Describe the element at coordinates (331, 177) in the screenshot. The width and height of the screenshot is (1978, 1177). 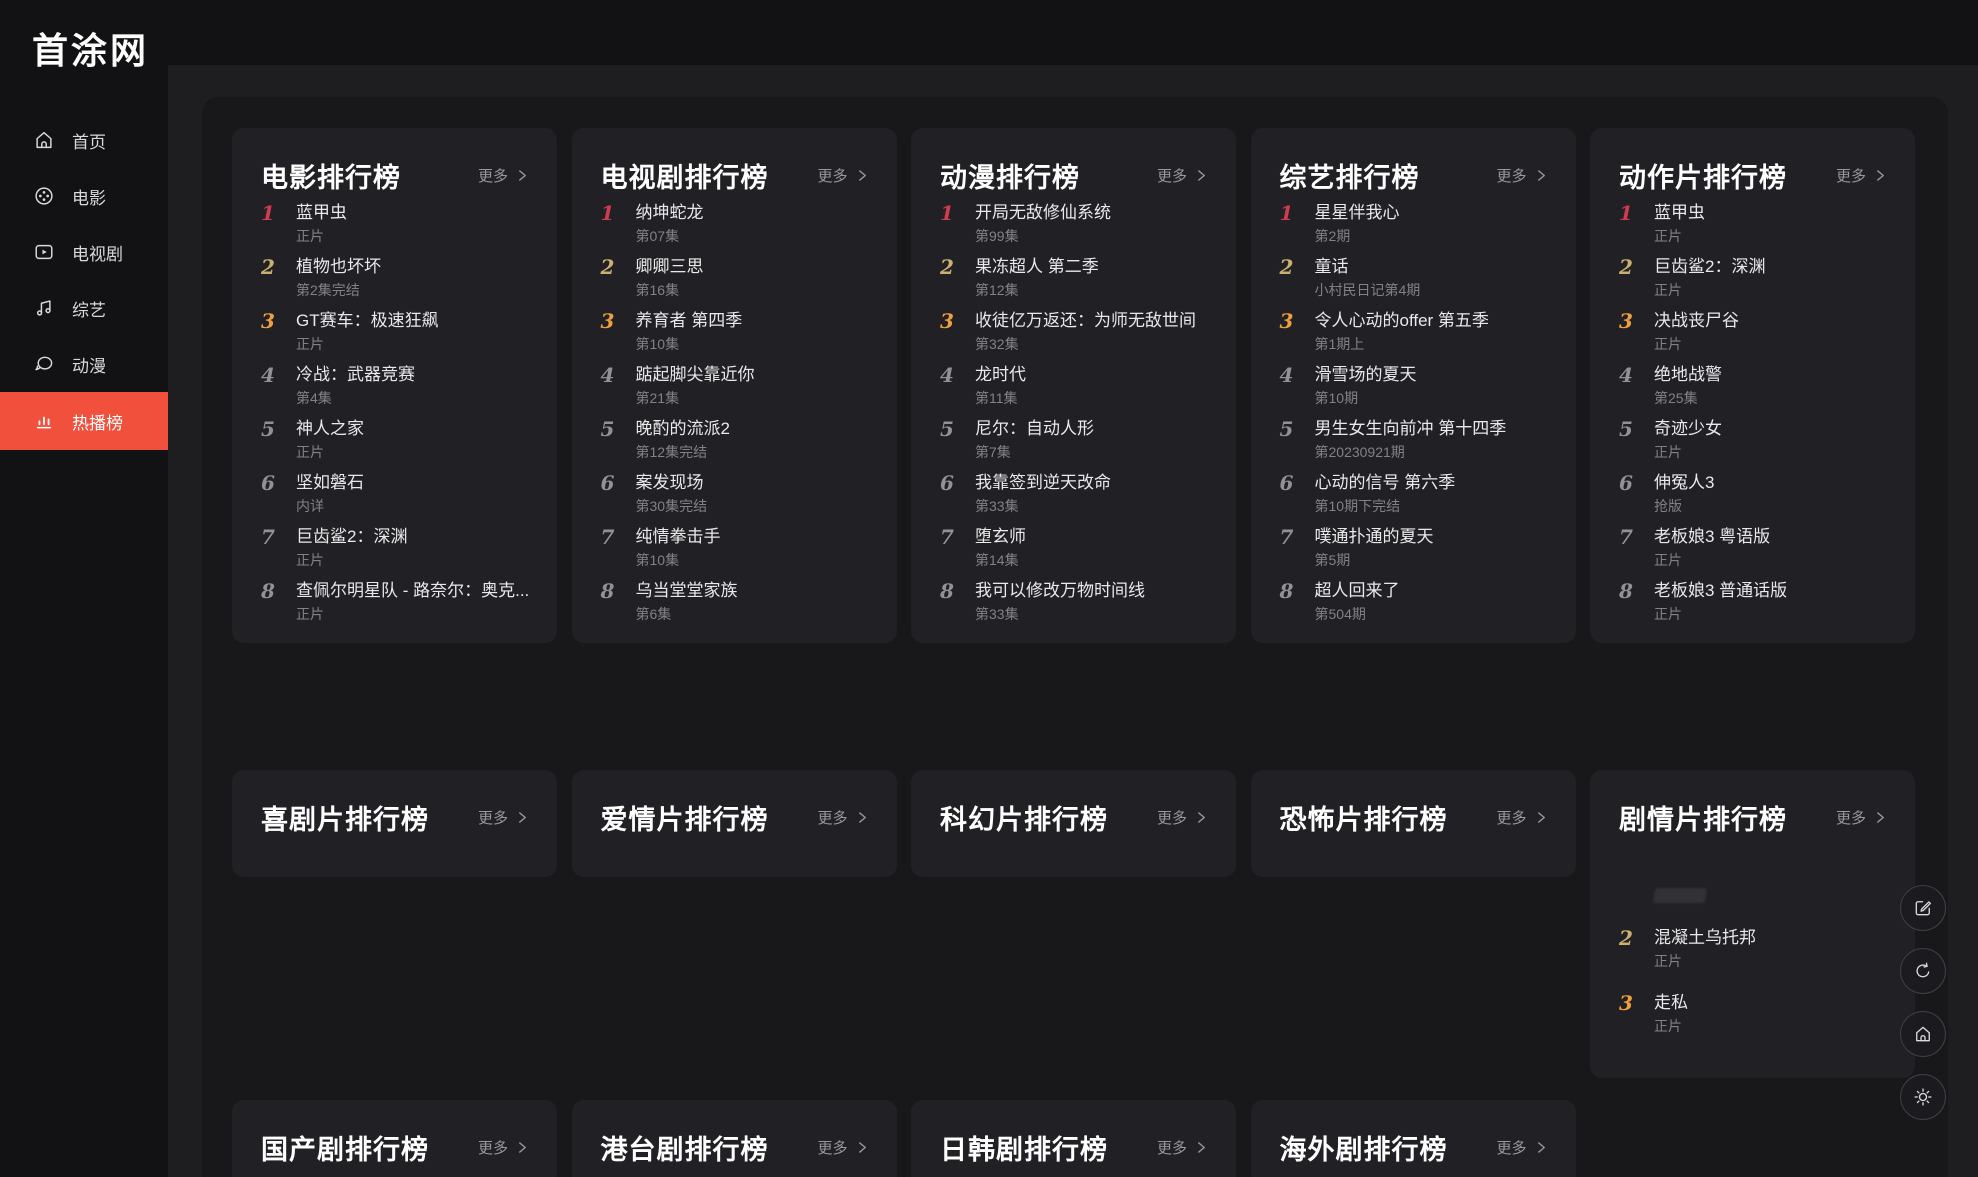
I see `card-title: 电影排行榜` at that location.